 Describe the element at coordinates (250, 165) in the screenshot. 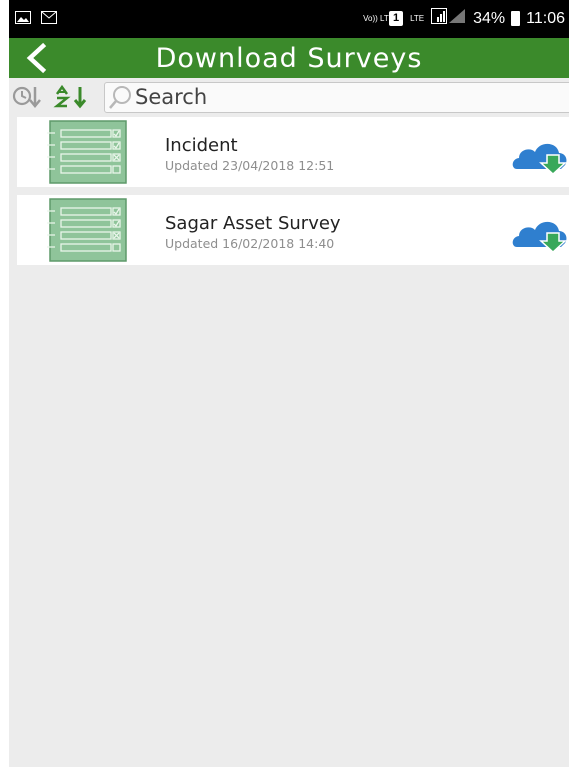

I see `survey-updated: Updated 23/04/2018 12:51` at that location.